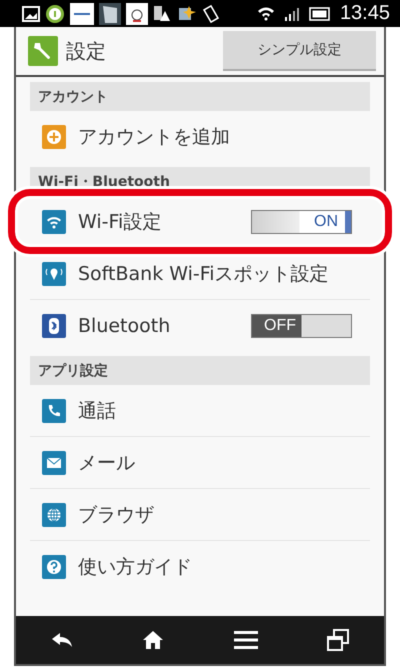 The height and width of the screenshot is (668, 400). What do you see at coordinates (246, 640) in the screenshot?
I see `menu-icon` at bounding box center [246, 640].